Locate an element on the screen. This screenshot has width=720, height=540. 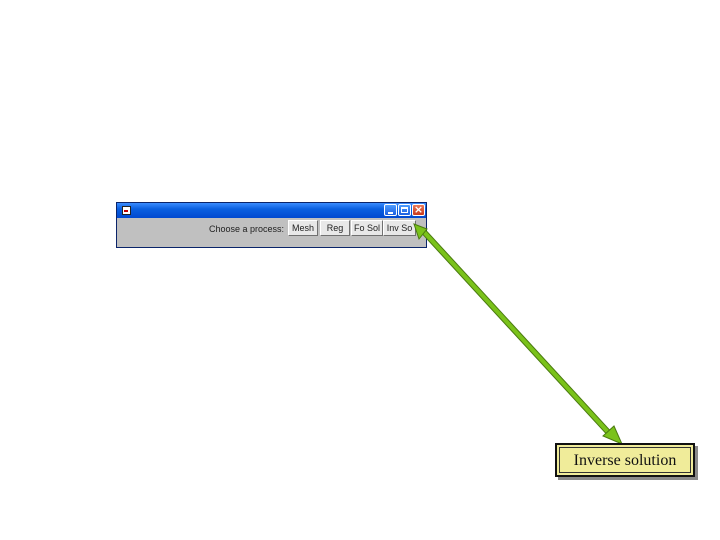
callout-label: Inverse solution is located at coordinates (625, 460).